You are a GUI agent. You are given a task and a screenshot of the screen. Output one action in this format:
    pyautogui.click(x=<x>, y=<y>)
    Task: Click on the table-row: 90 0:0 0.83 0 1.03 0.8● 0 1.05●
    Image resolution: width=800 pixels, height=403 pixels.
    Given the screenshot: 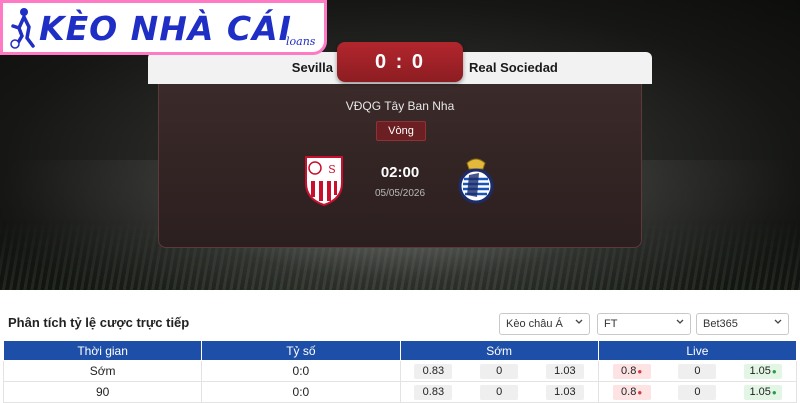 What is the action you would take?
    pyautogui.click(x=400, y=392)
    